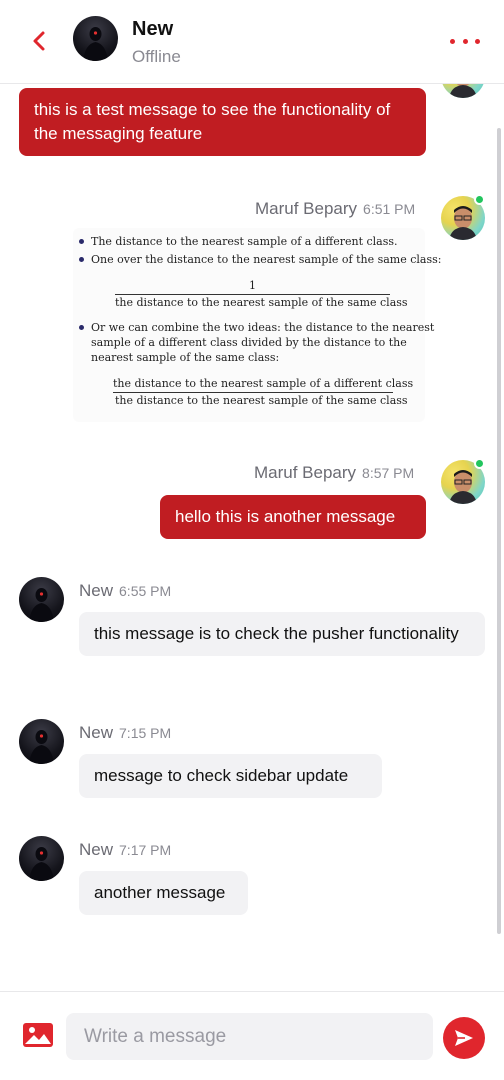 This screenshot has width=504, height=1080. I want to click on message-text: another message, so click(160, 892).